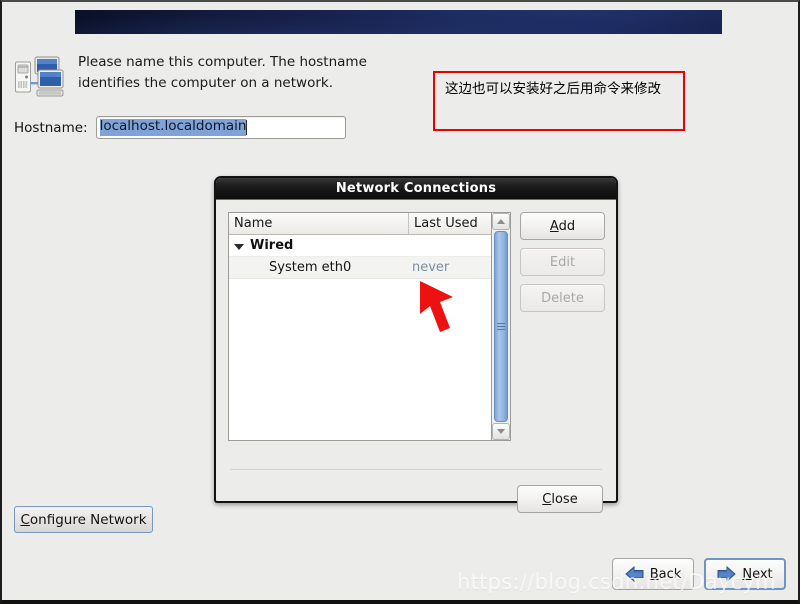  What do you see at coordinates (564, 499) in the screenshot?
I see `close-button-label: lose` at bounding box center [564, 499].